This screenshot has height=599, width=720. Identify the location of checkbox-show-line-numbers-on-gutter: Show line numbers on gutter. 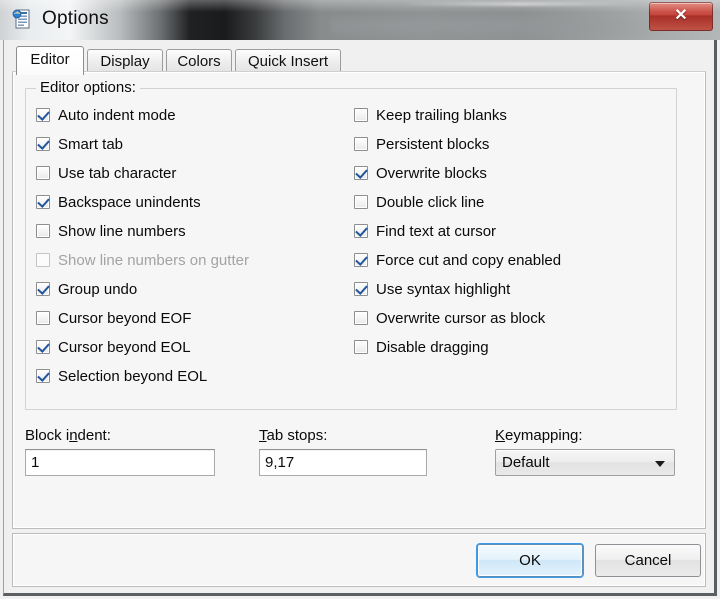
(142, 260).